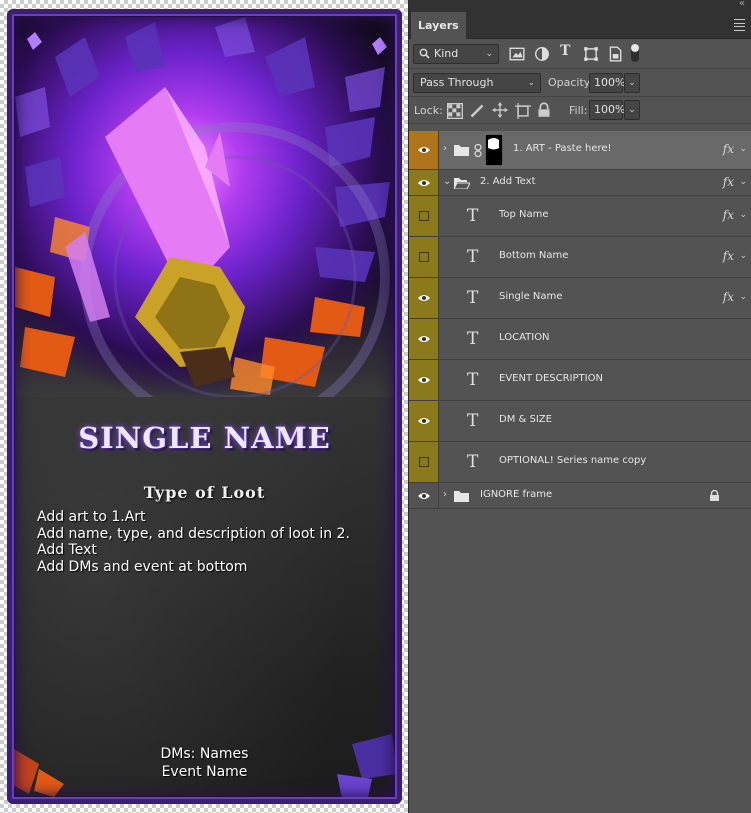 The width and height of the screenshot is (751, 813). I want to click on fill-input: 100%, so click(607, 110).